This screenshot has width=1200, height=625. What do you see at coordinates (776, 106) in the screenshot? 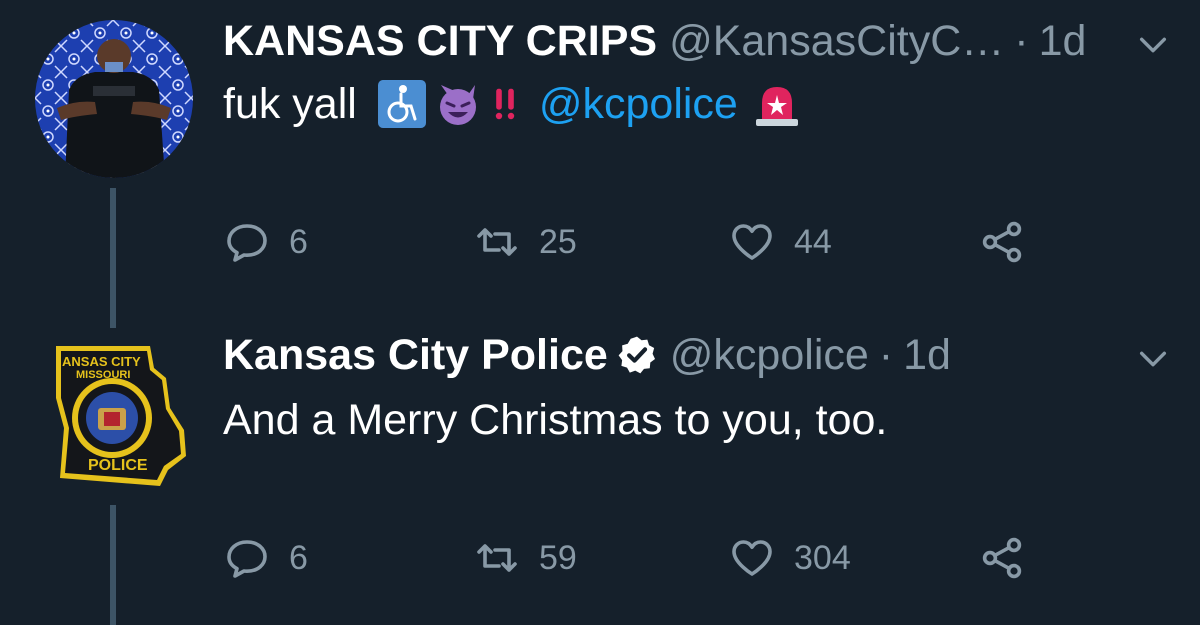
I see `police-light-emoji-icon` at bounding box center [776, 106].